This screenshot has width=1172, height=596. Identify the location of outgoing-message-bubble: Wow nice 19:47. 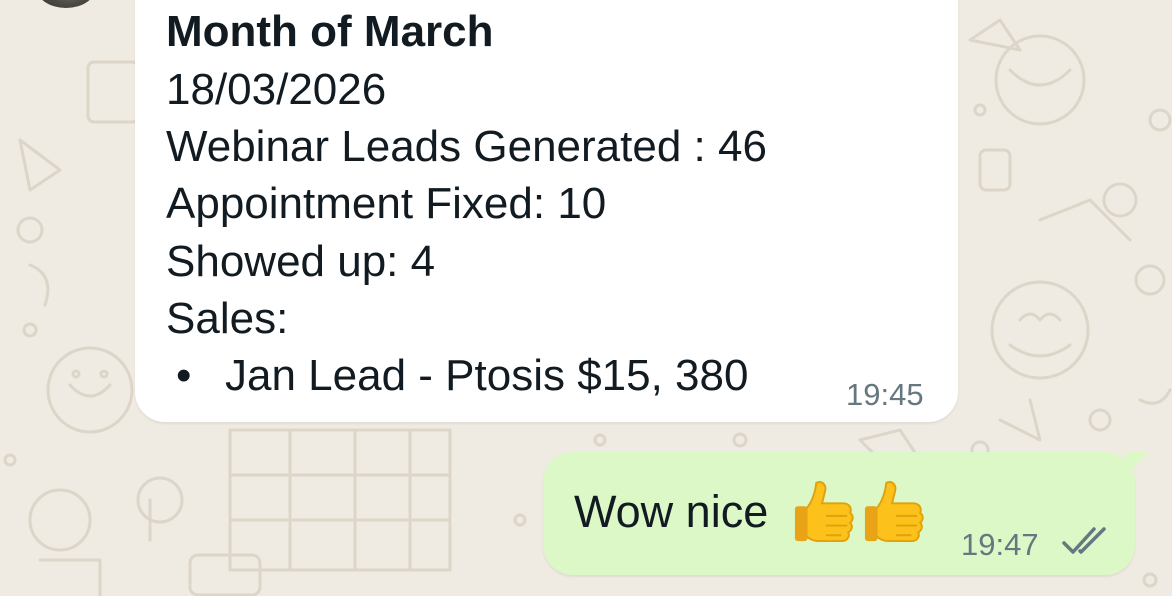
(846, 513).